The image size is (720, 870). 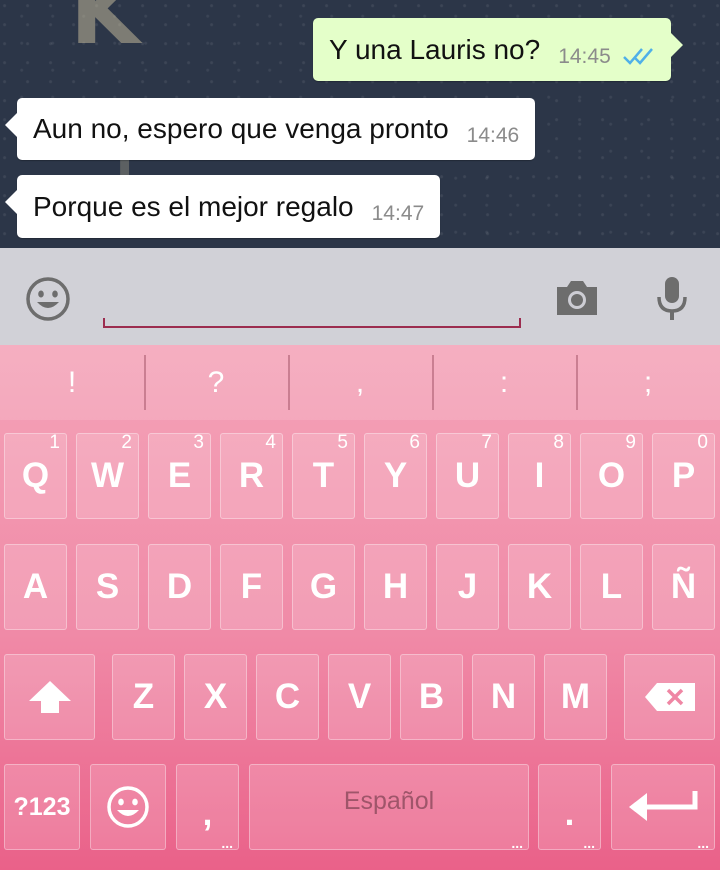 What do you see at coordinates (467, 587) in the screenshot?
I see `key-j: J` at bounding box center [467, 587].